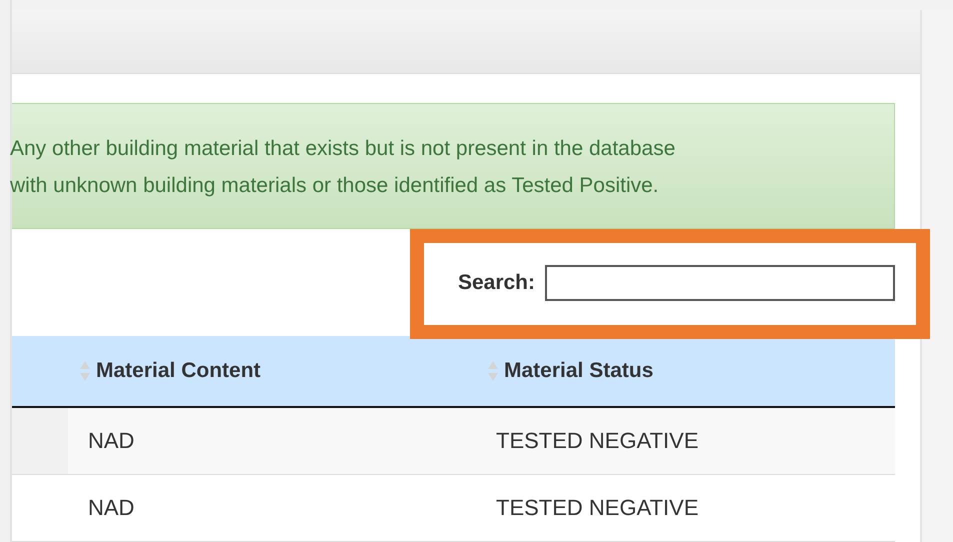 The height and width of the screenshot is (542, 953). I want to click on search-field, so click(720, 282).